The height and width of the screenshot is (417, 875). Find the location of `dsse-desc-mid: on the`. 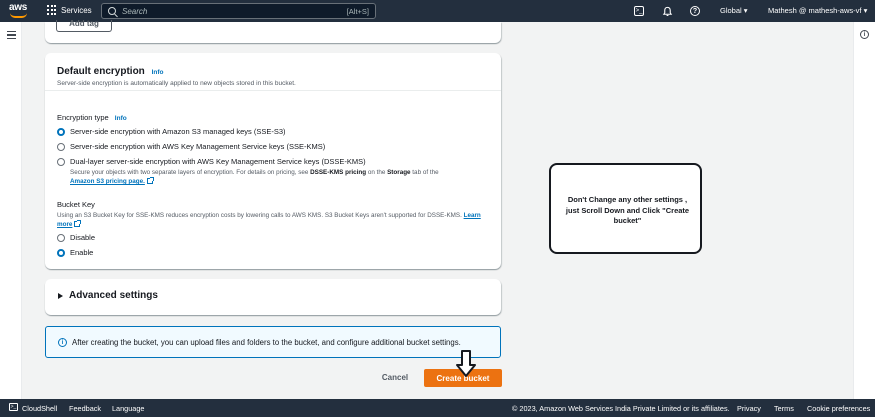

dsse-desc-mid: on the is located at coordinates (377, 172).